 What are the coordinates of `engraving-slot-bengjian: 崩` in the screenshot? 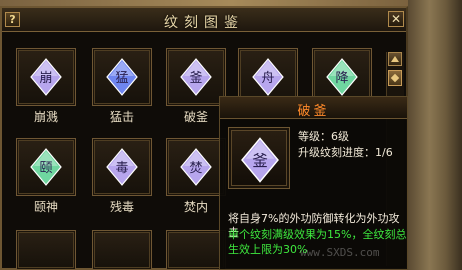 It's located at (46, 77).